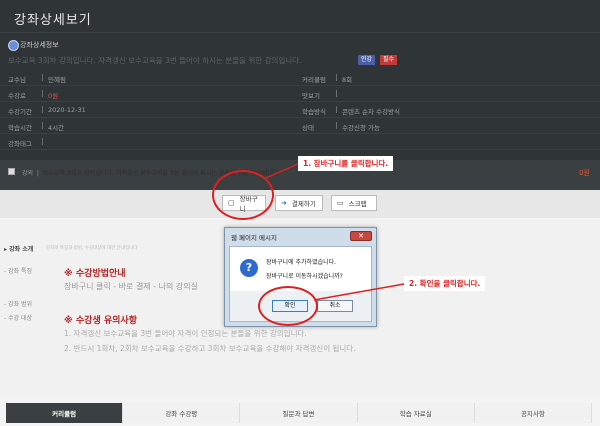 The height and width of the screenshot is (426, 600). Describe the element at coordinates (584, 173) in the screenshot. I see `cart-item-price: 0원` at that location.